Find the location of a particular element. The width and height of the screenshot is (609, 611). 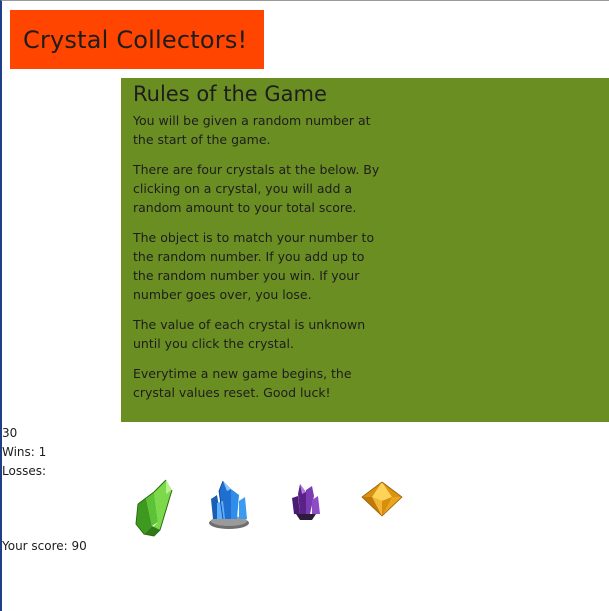

stats-block: 30 Wins: 1 Losses: is located at coordinates (24, 452).